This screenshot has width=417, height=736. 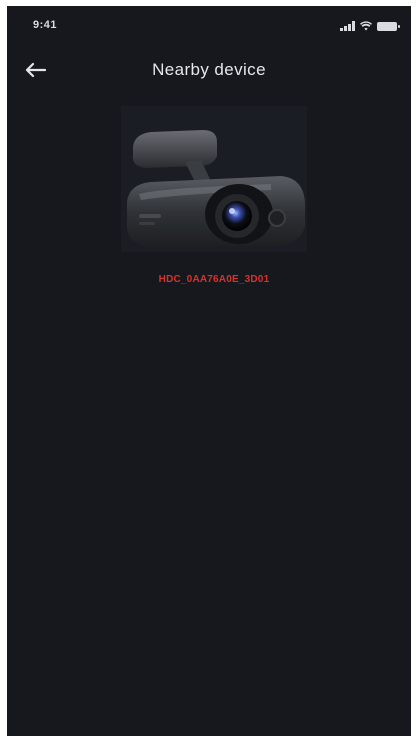 I want to click on dashcam-image, so click(x=214, y=179).